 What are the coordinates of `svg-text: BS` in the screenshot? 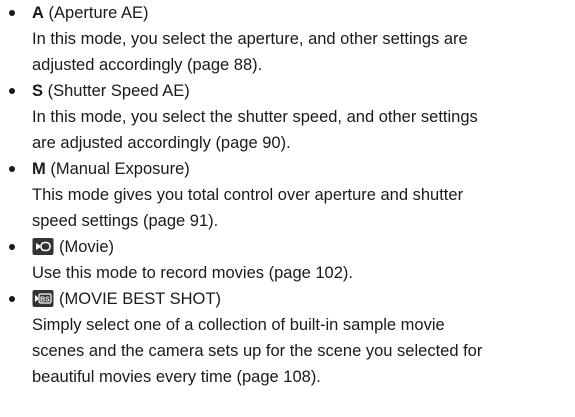 It's located at (45, 299).